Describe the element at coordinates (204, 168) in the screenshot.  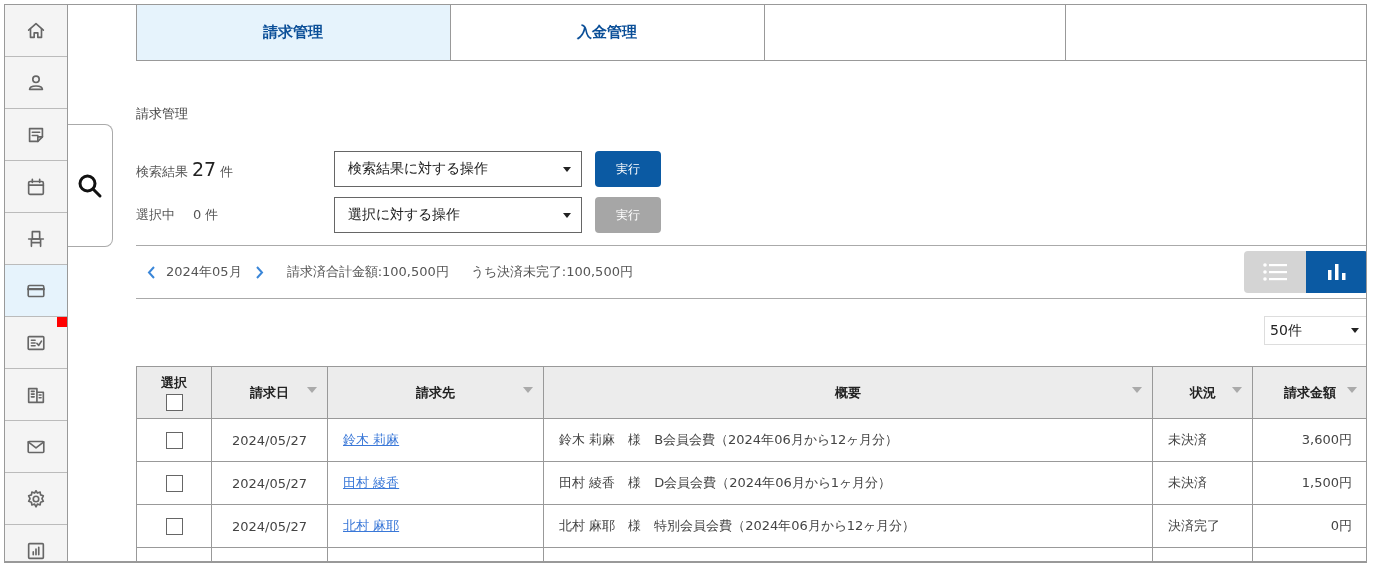
I see `count-value: 27` at that location.